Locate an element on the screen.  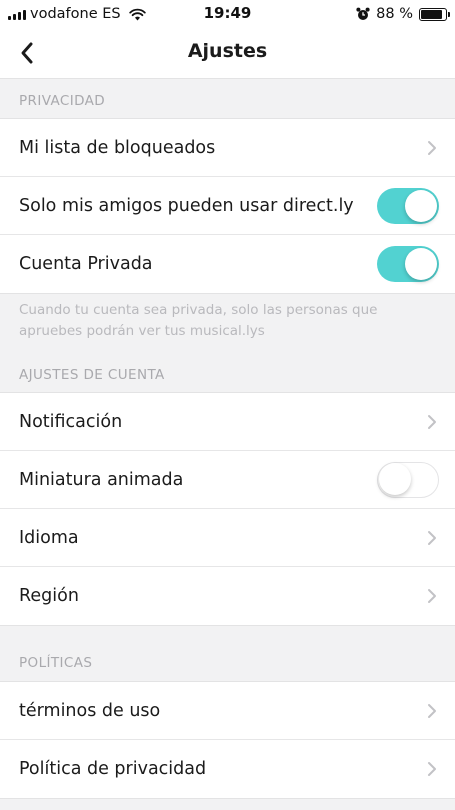
alarm-icon is located at coordinates (363, 13).